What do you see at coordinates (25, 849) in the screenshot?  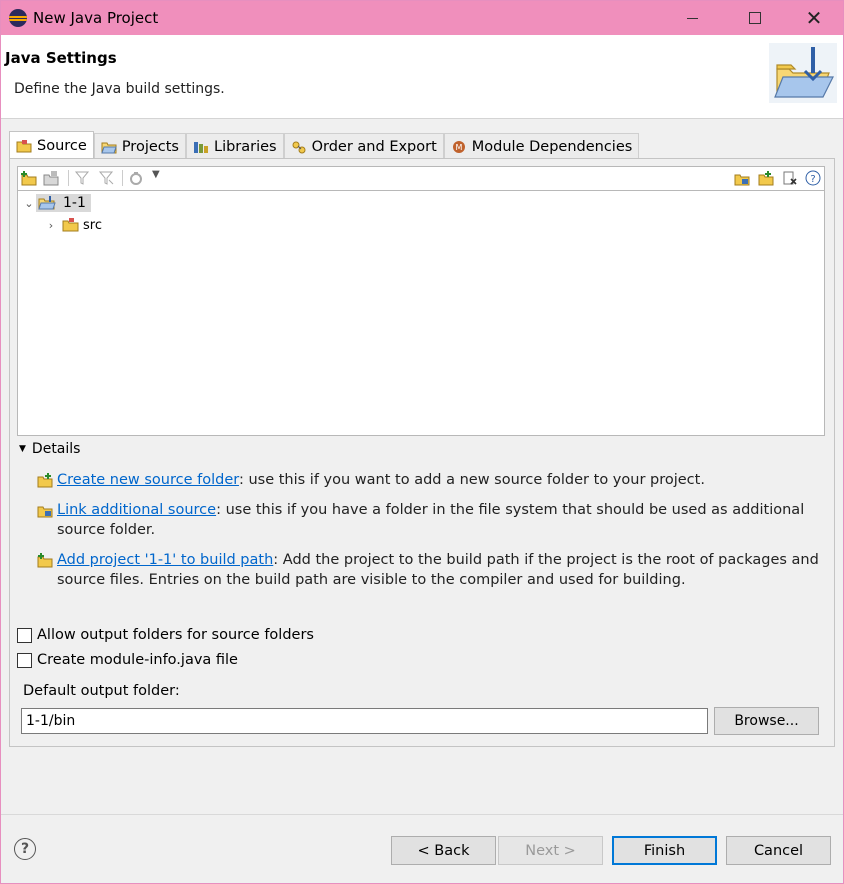 I see `help-button: ?` at bounding box center [25, 849].